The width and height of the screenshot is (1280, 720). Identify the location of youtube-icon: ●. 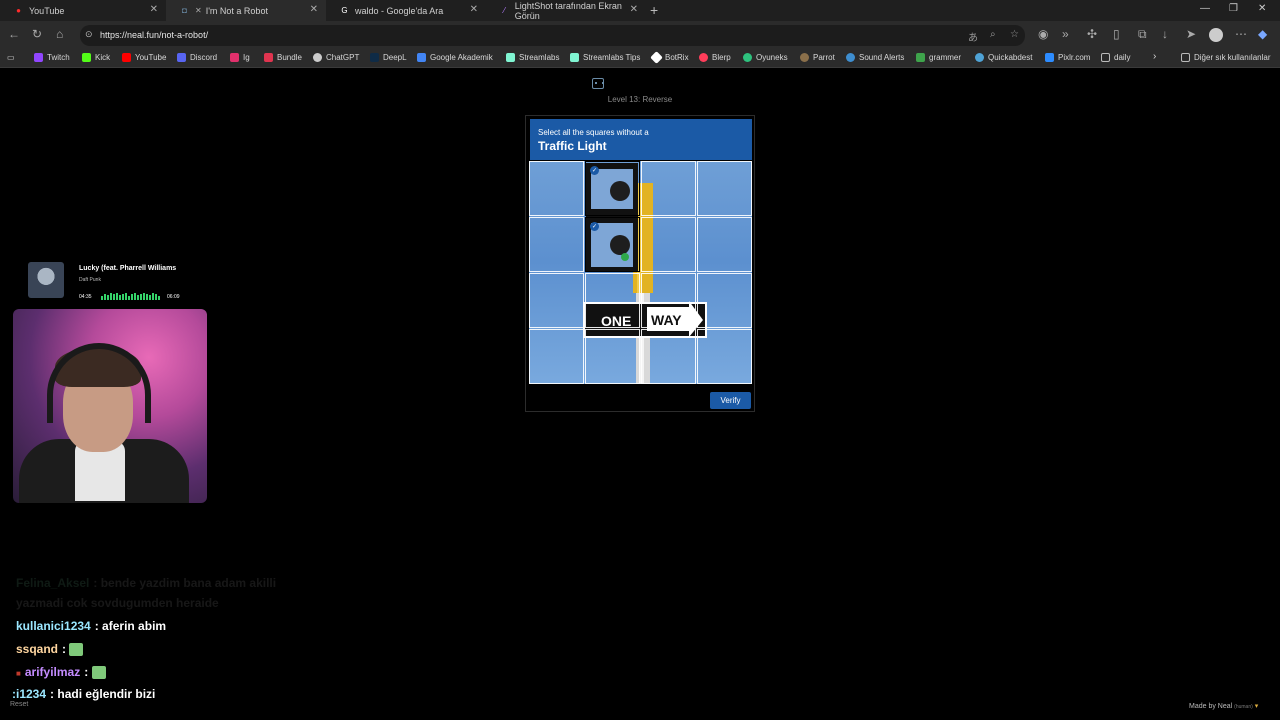
(18, 10).